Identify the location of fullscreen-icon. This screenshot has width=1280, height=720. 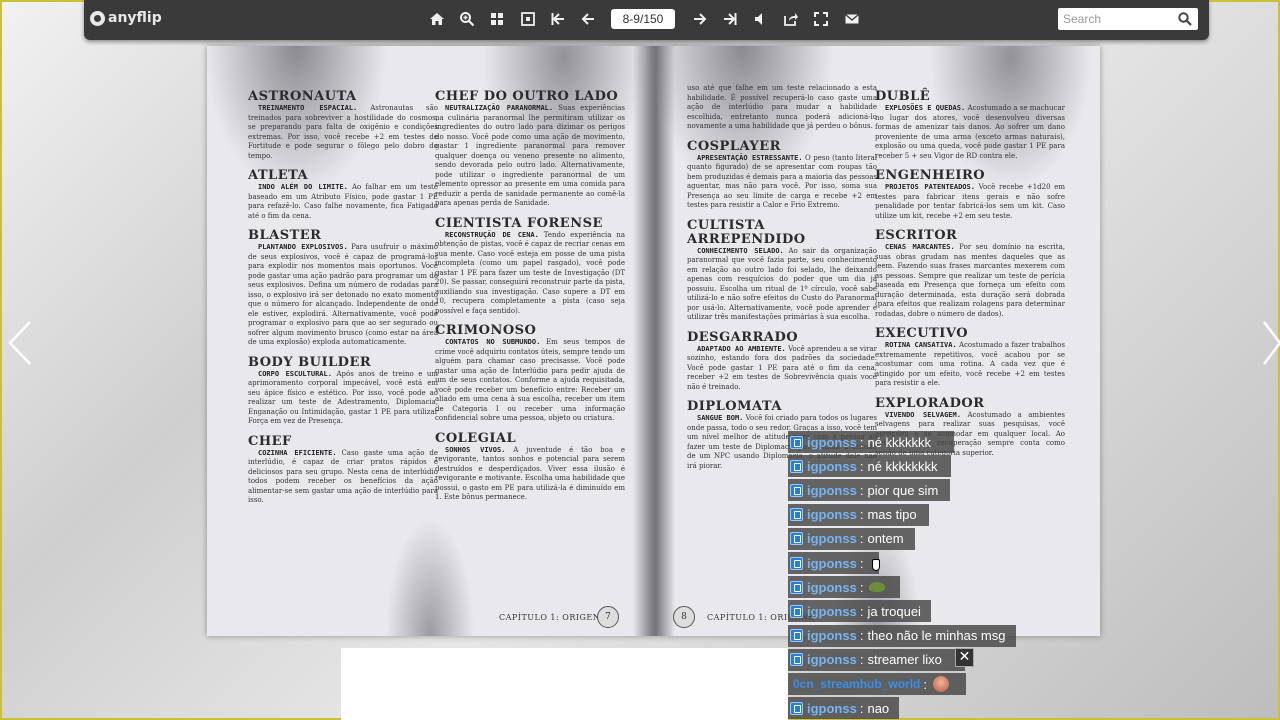
(821, 20).